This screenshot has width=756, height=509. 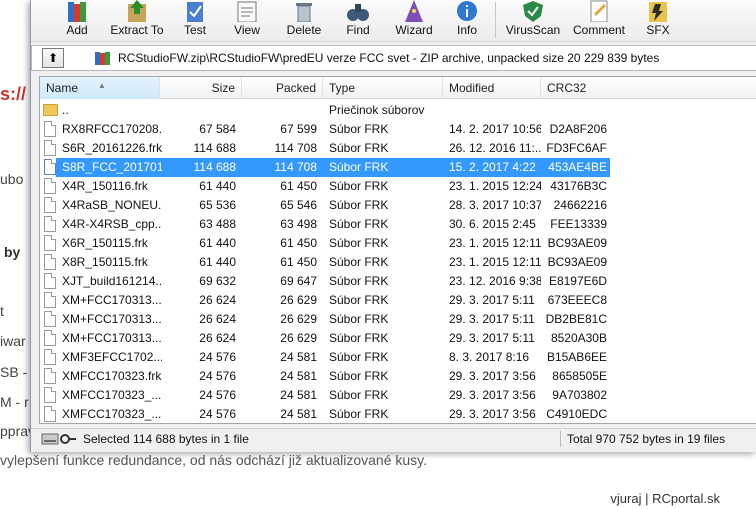 What do you see at coordinates (414, 30) in the screenshot?
I see `wizard-label: Wizard` at bounding box center [414, 30].